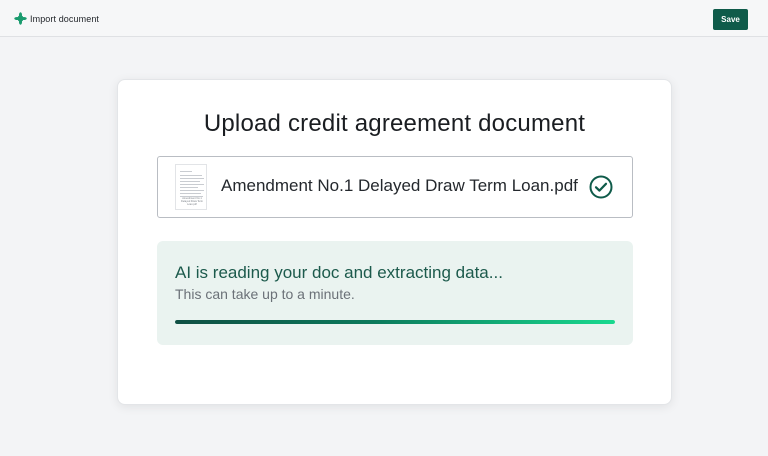 This screenshot has height=456, width=768. Describe the element at coordinates (384, 18) in the screenshot. I see `top-bar: Import document Save` at that location.